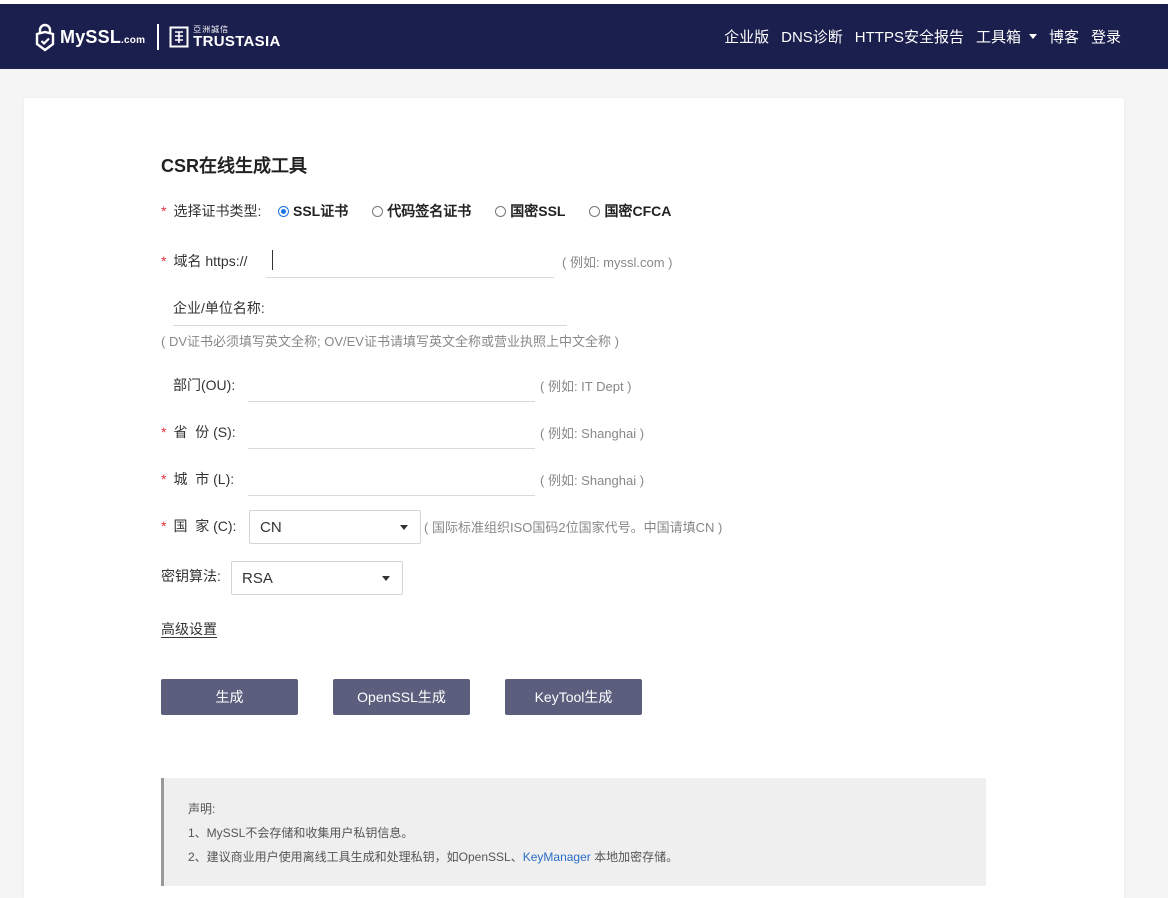 Image resolution: width=1168 pixels, height=898 pixels. What do you see at coordinates (321, 211) in the screenshot?
I see `radio-ssl-label: SSL证书` at bounding box center [321, 211].